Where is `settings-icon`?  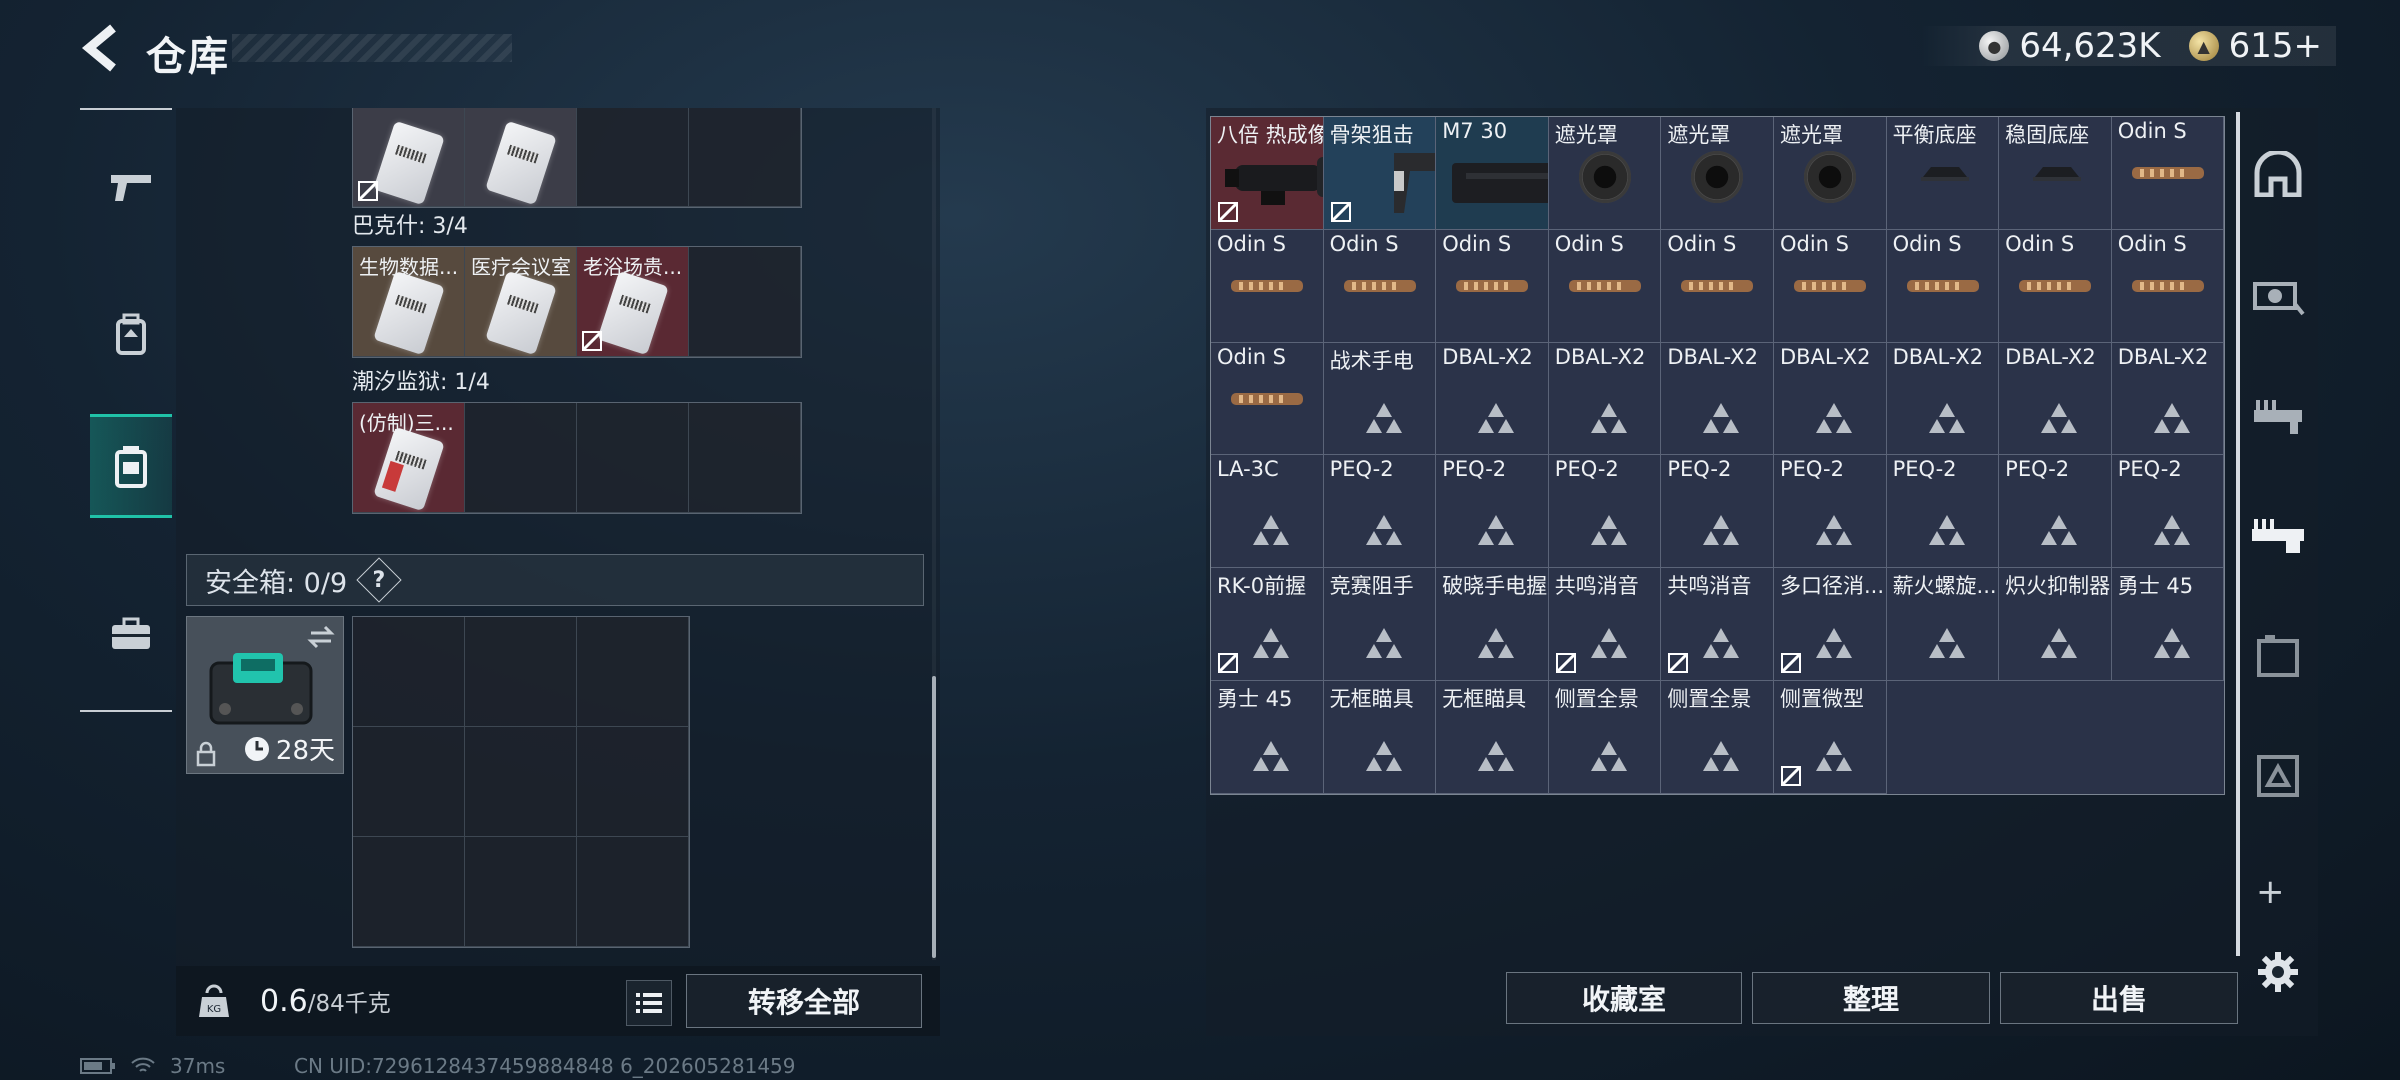 settings-icon is located at coordinates (2278, 972).